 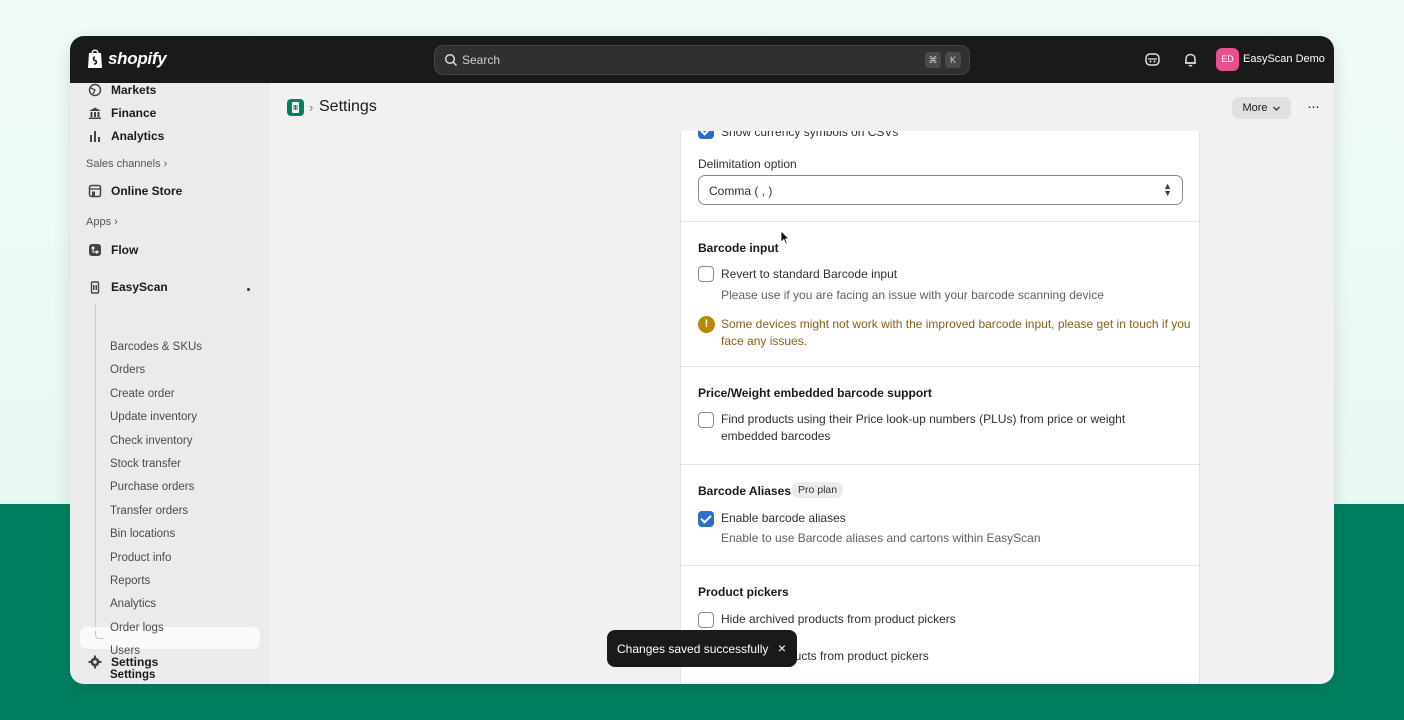 I want to click on sidebar-subitem: Orders, so click(x=127, y=370).